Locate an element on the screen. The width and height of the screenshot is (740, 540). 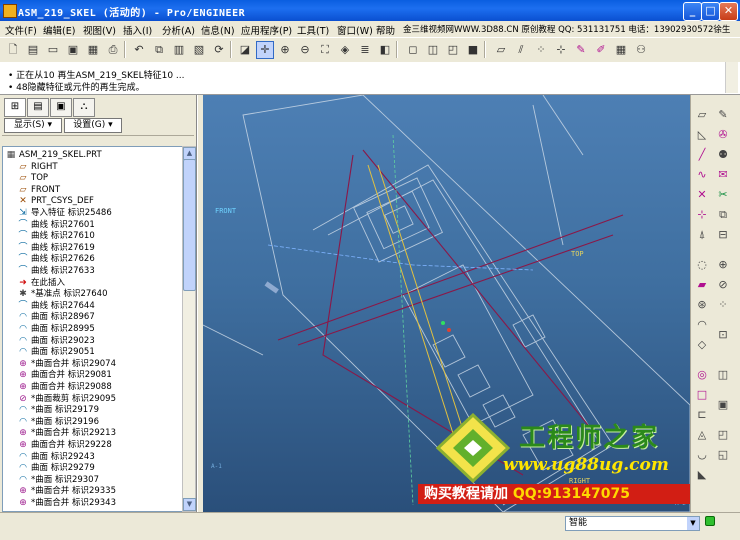
tree-item: ➜ 在此插入 is located at coordinates (41, 283).